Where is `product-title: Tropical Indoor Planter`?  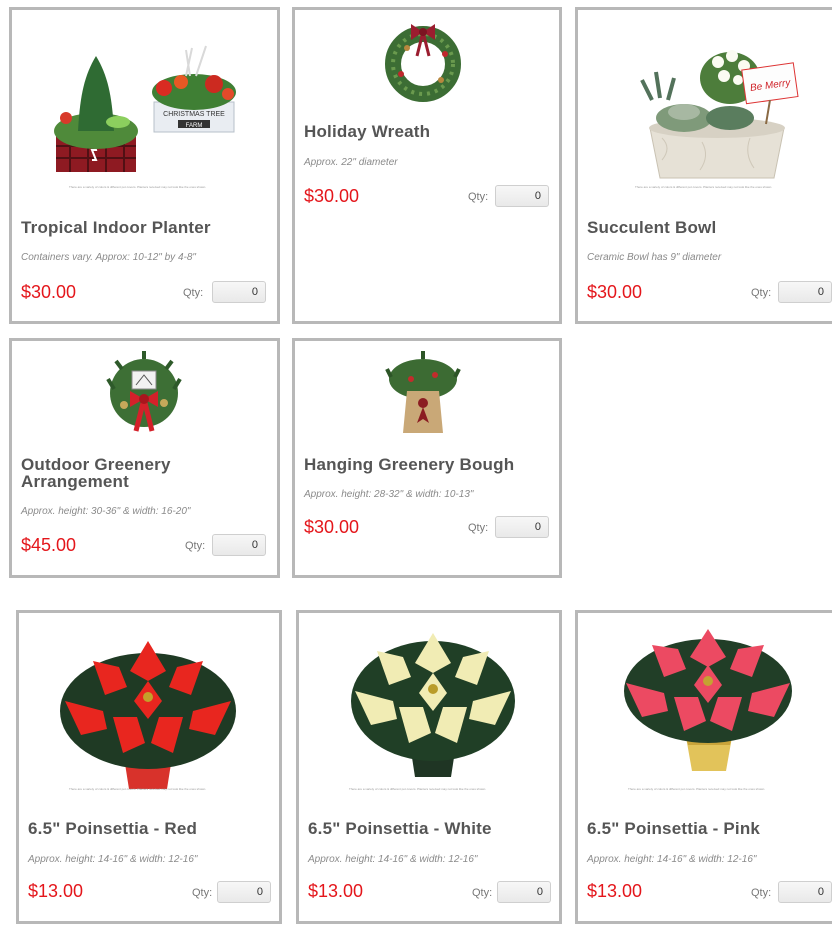 product-title: Tropical Indoor Planter is located at coordinates (146, 227).